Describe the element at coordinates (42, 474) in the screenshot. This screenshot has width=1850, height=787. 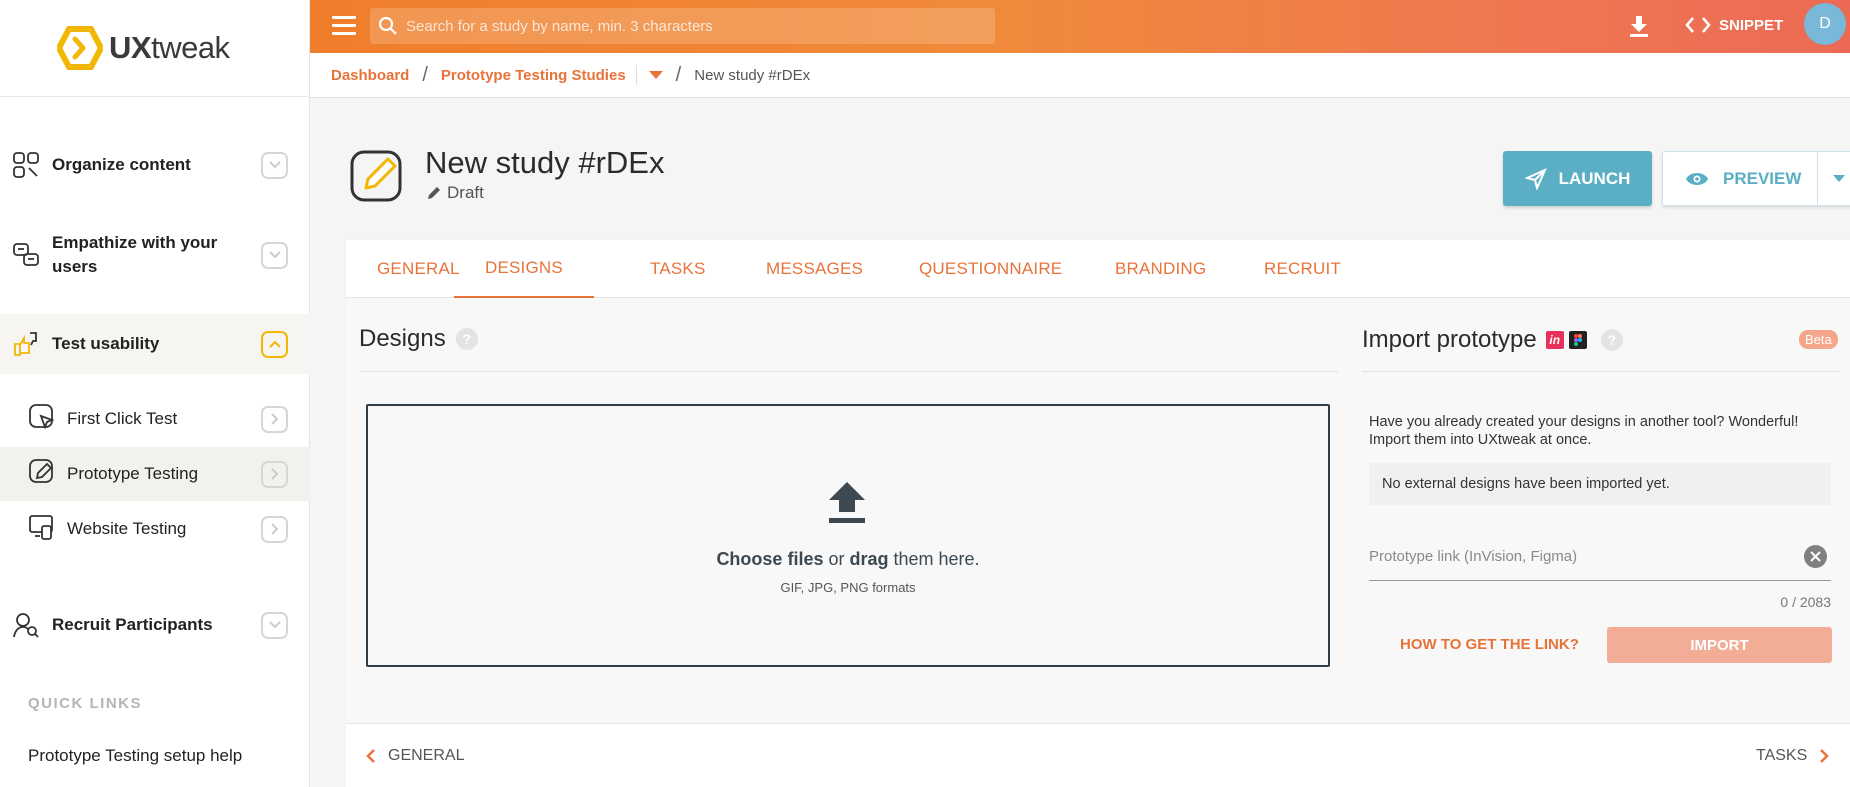
I see `prototype-icon` at that location.